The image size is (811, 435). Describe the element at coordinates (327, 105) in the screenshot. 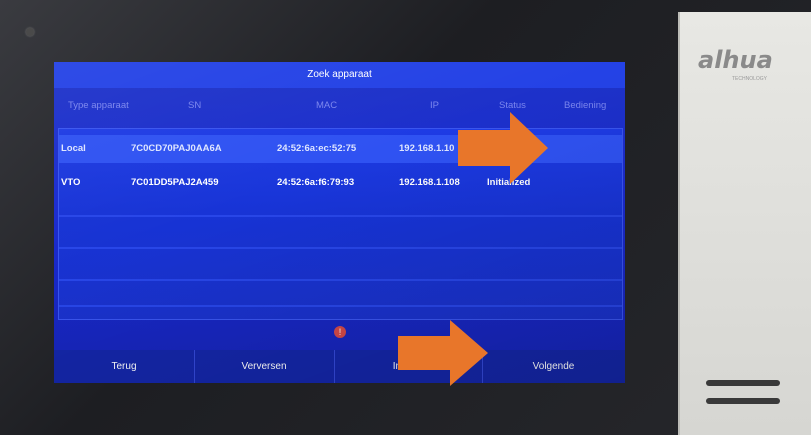

I see `column-header-mac: MAC` at that location.